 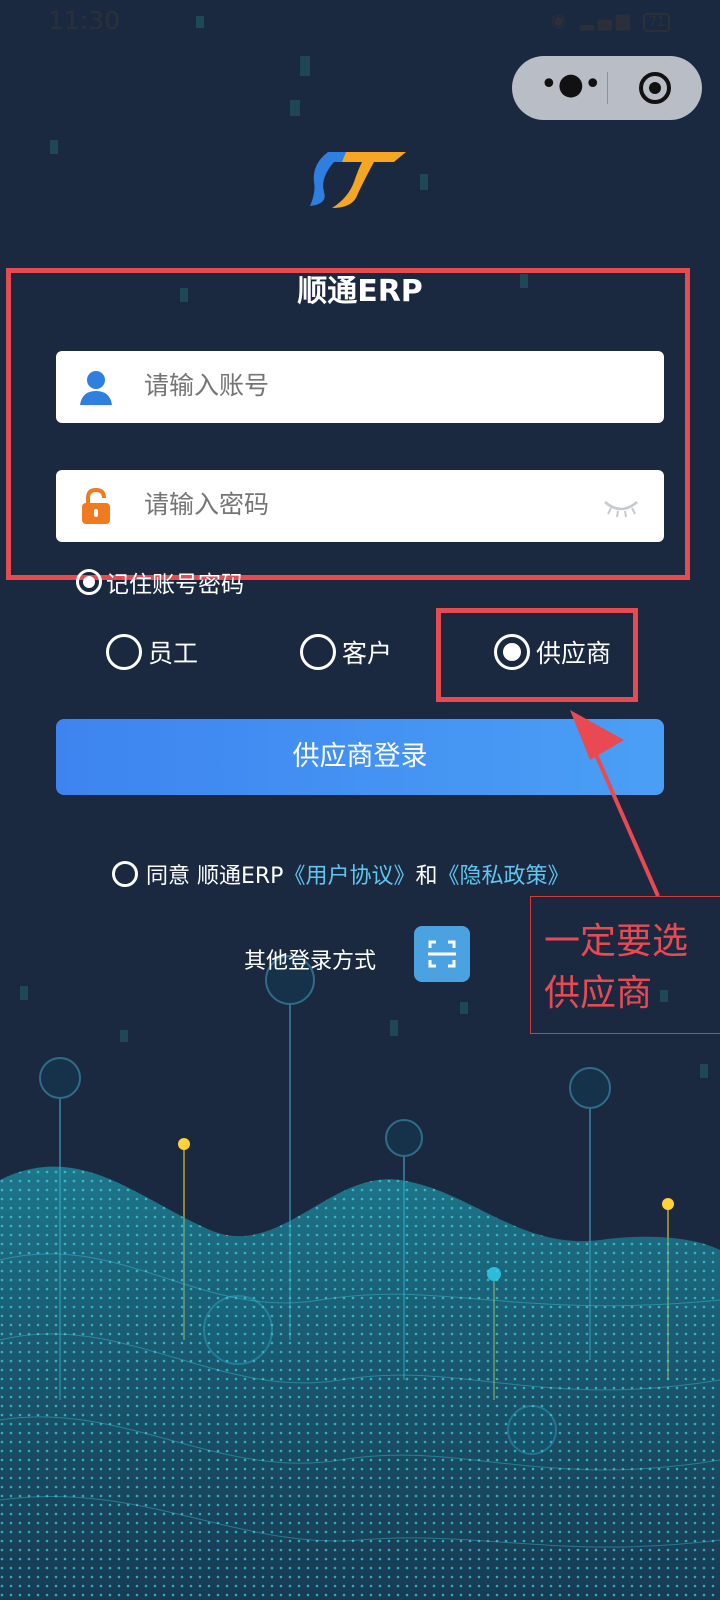 What do you see at coordinates (503, 874) in the screenshot?
I see `privacy-policy-link: 《隐私政策》` at bounding box center [503, 874].